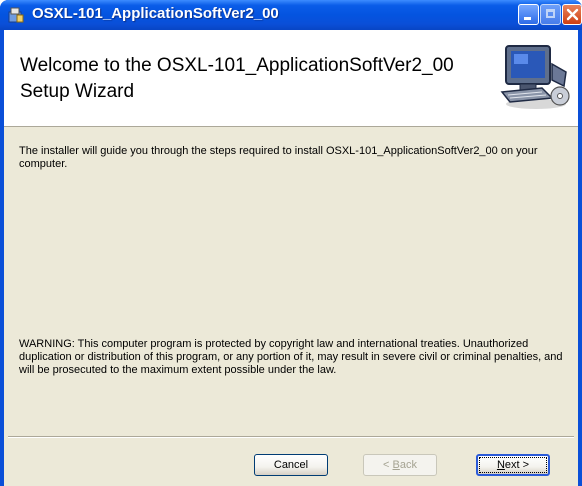  What do you see at coordinates (408, 465) in the screenshot?
I see `back-button-label: ack` at bounding box center [408, 465].